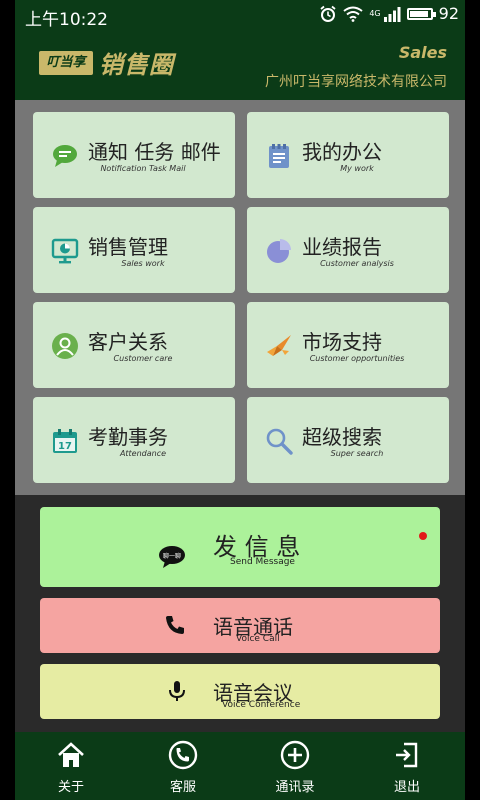 The width and height of the screenshot is (480, 800). Describe the element at coordinates (143, 263) in the screenshot. I see `tile-sublabel: Sales work` at that location.